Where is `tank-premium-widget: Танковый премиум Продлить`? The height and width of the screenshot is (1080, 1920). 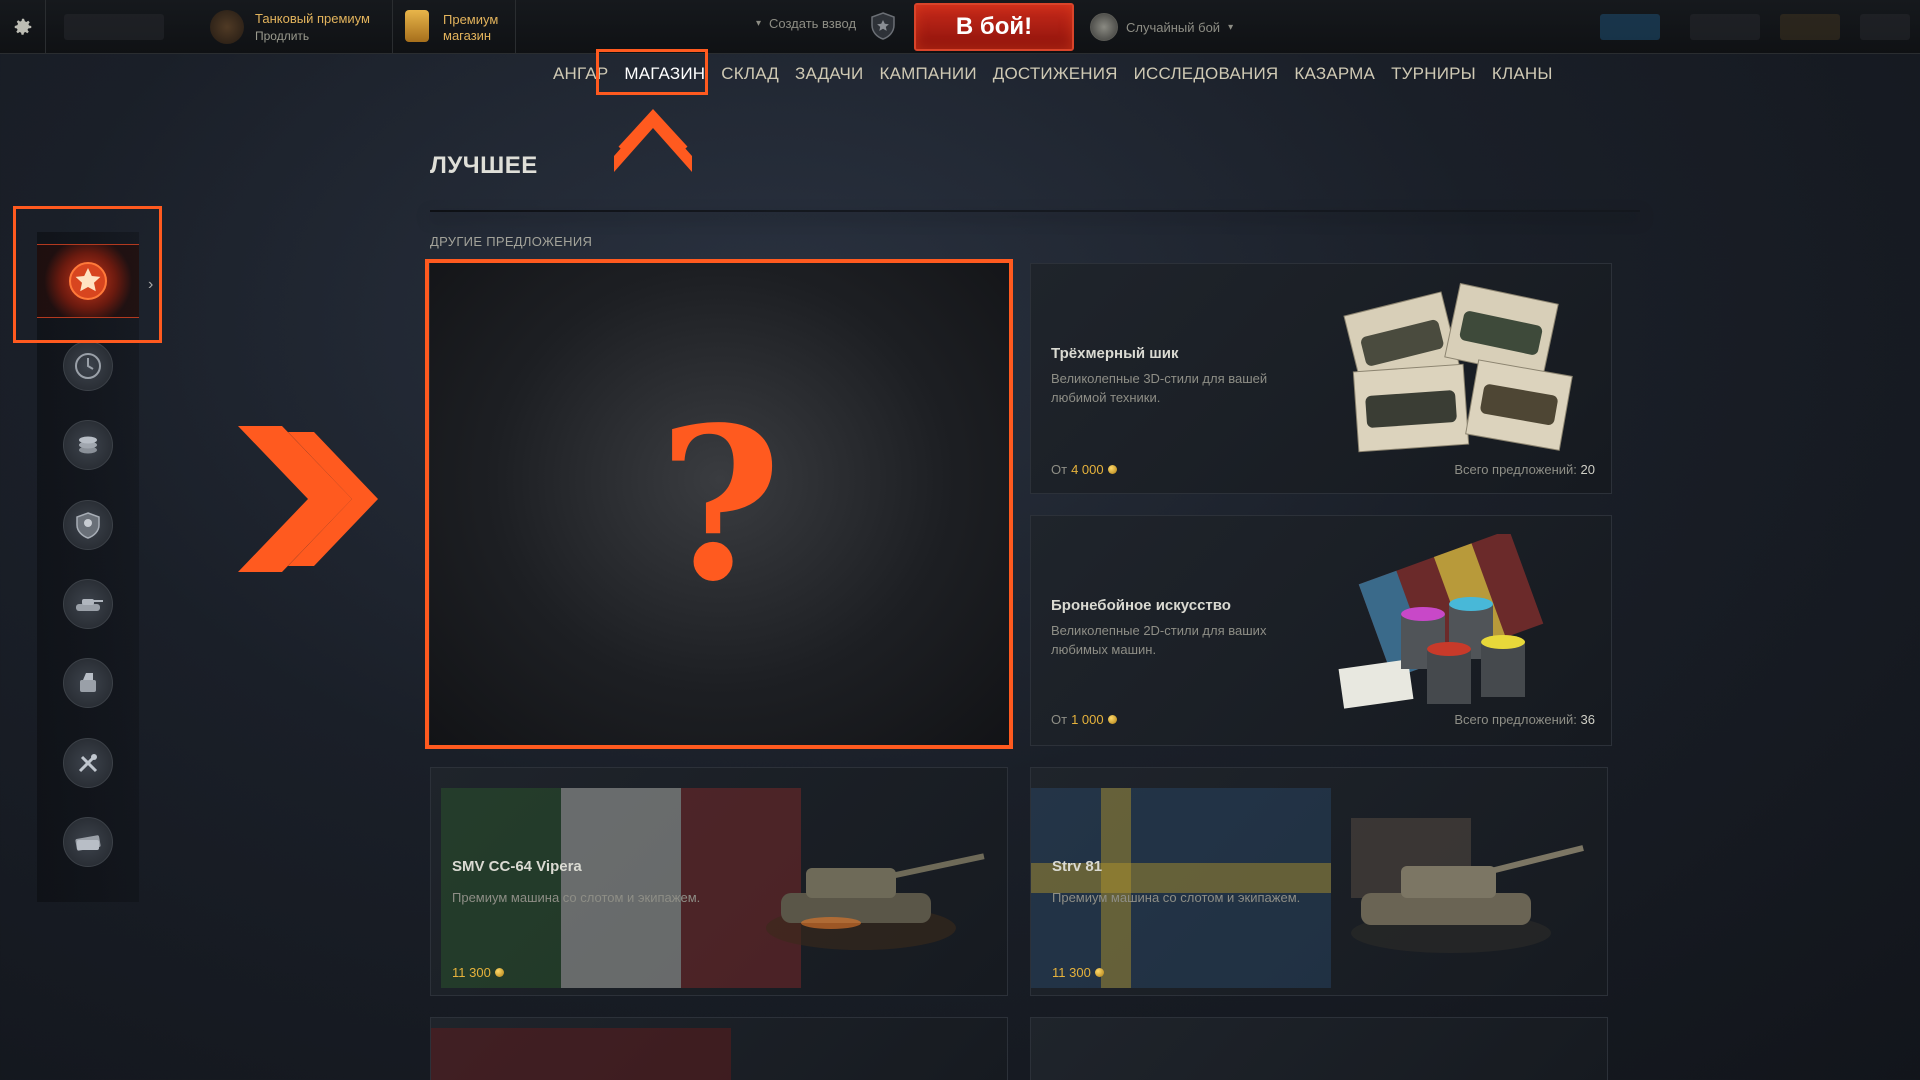 tank-premium-widget: Танковый премиум Продлить is located at coordinates (297, 27).